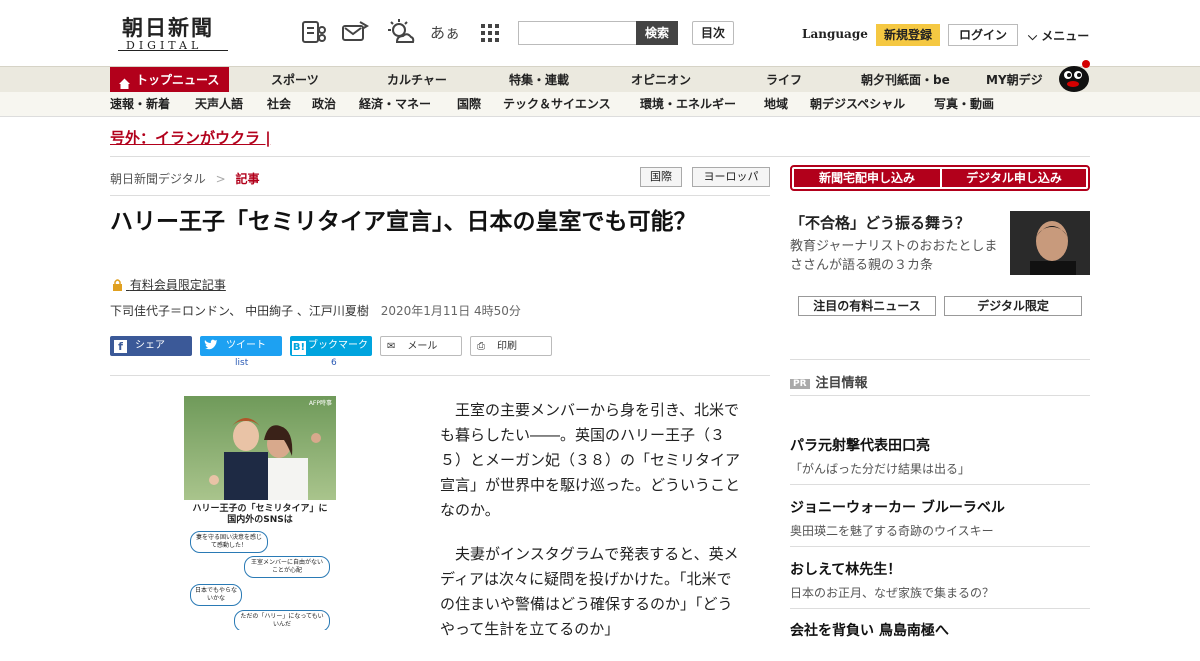 The height and width of the screenshot is (661, 1200). I want to click on nav-latest: 速報・新着, so click(140, 104).